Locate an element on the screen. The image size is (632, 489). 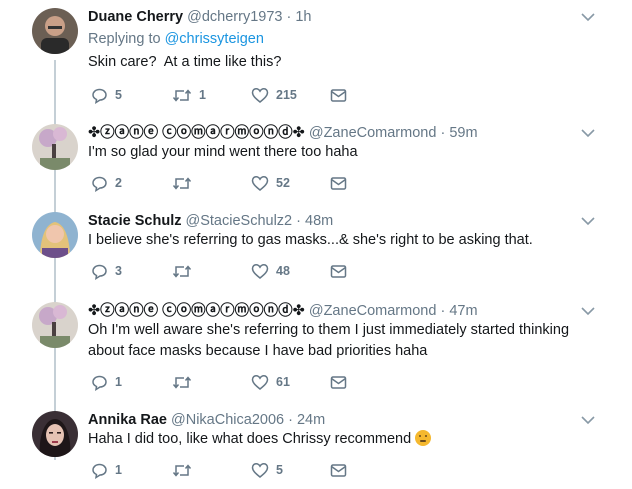
like-count: 215 is located at coordinates (286, 95).